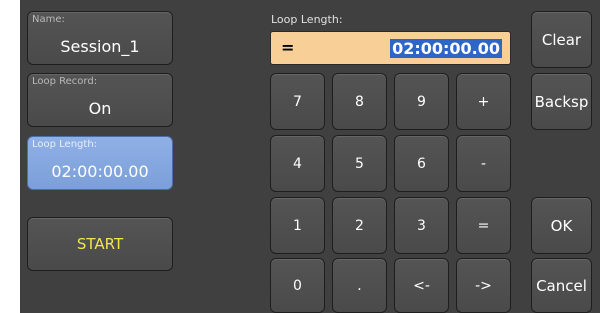  What do you see at coordinates (561, 39) in the screenshot?
I see `clear-button: Clear` at bounding box center [561, 39].